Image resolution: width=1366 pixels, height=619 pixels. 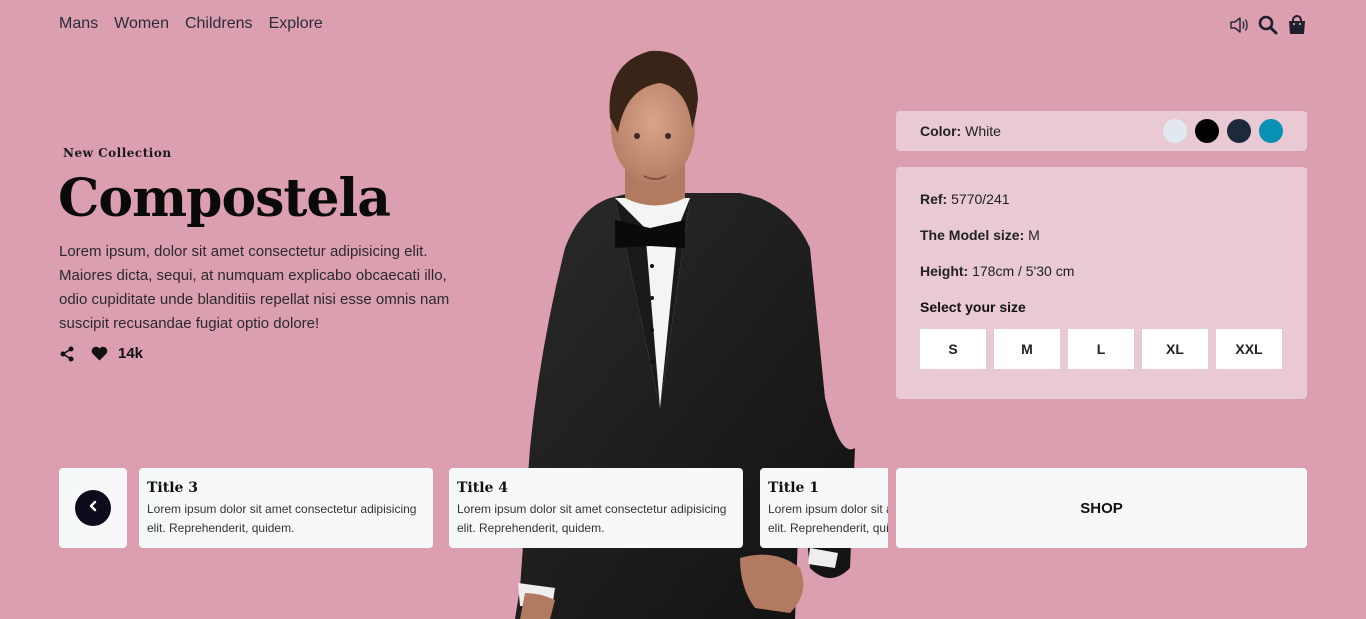 What do you see at coordinates (1175, 349) in the screenshot?
I see `size-button-xl: XL` at bounding box center [1175, 349].